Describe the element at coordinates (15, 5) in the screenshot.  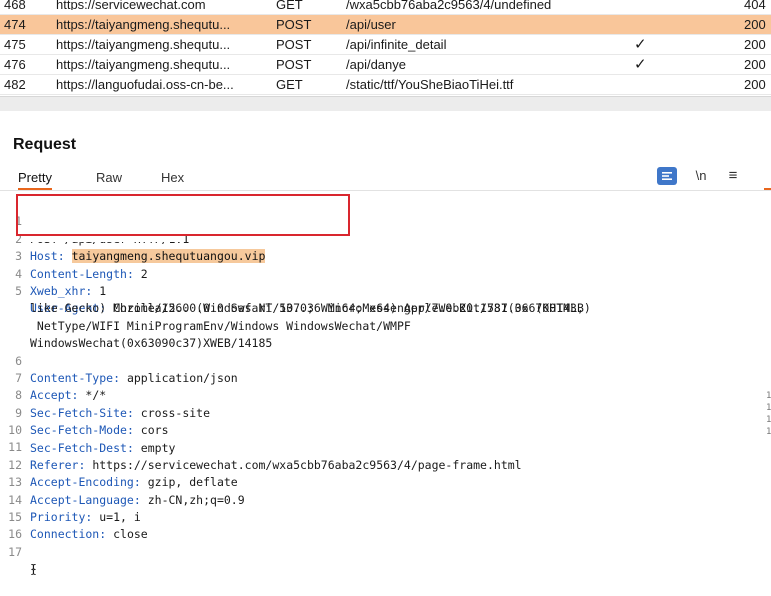
I see `row-number: 468` at that location.